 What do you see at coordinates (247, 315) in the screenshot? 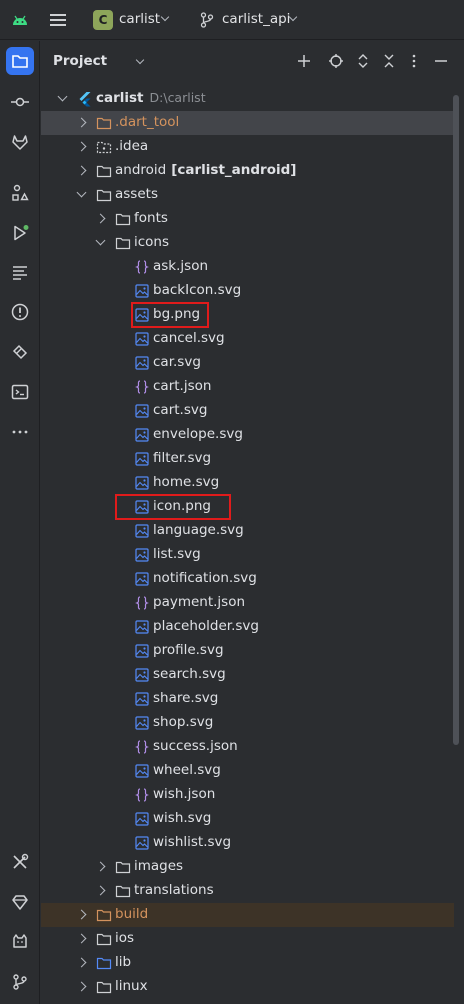
I see `tree-item: bg.png` at bounding box center [247, 315].